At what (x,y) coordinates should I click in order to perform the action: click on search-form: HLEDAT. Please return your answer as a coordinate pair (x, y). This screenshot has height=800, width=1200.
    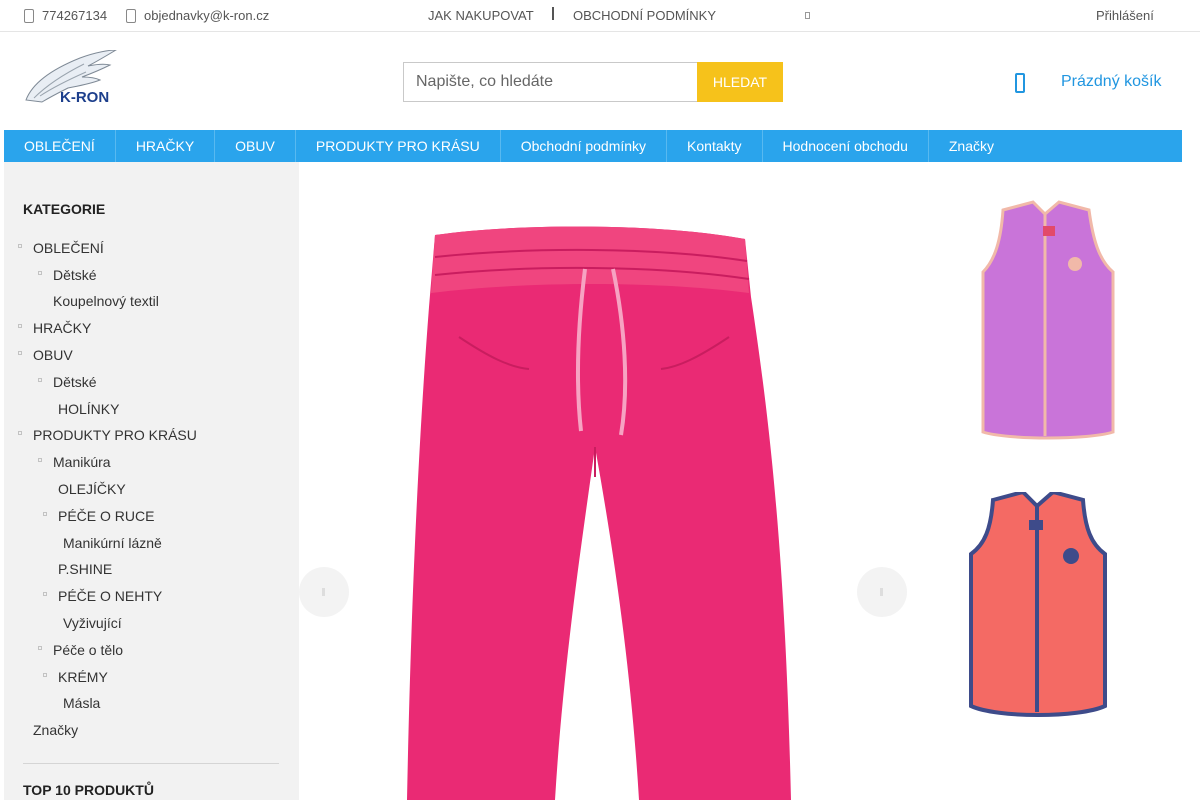
    Looking at the image, I should click on (593, 82).